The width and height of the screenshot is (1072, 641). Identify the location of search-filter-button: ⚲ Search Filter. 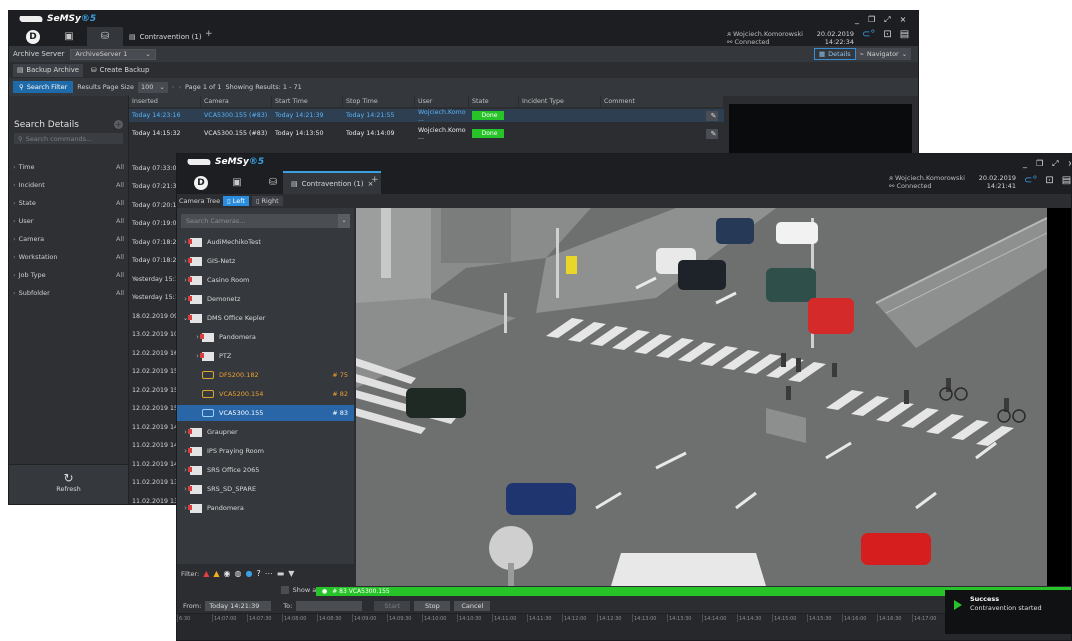
(43, 87).